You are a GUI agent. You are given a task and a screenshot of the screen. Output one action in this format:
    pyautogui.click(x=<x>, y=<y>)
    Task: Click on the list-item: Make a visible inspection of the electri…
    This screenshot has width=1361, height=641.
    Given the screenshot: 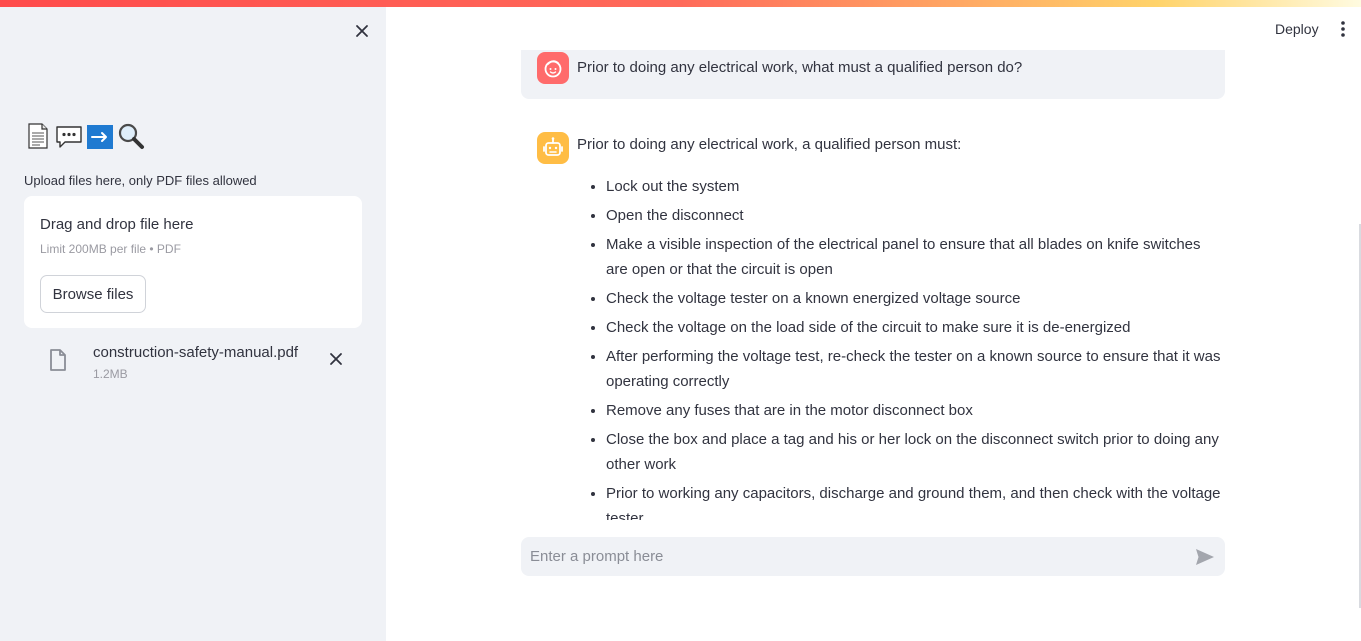 What is the action you would take?
    pyautogui.click(x=915, y=257)
    